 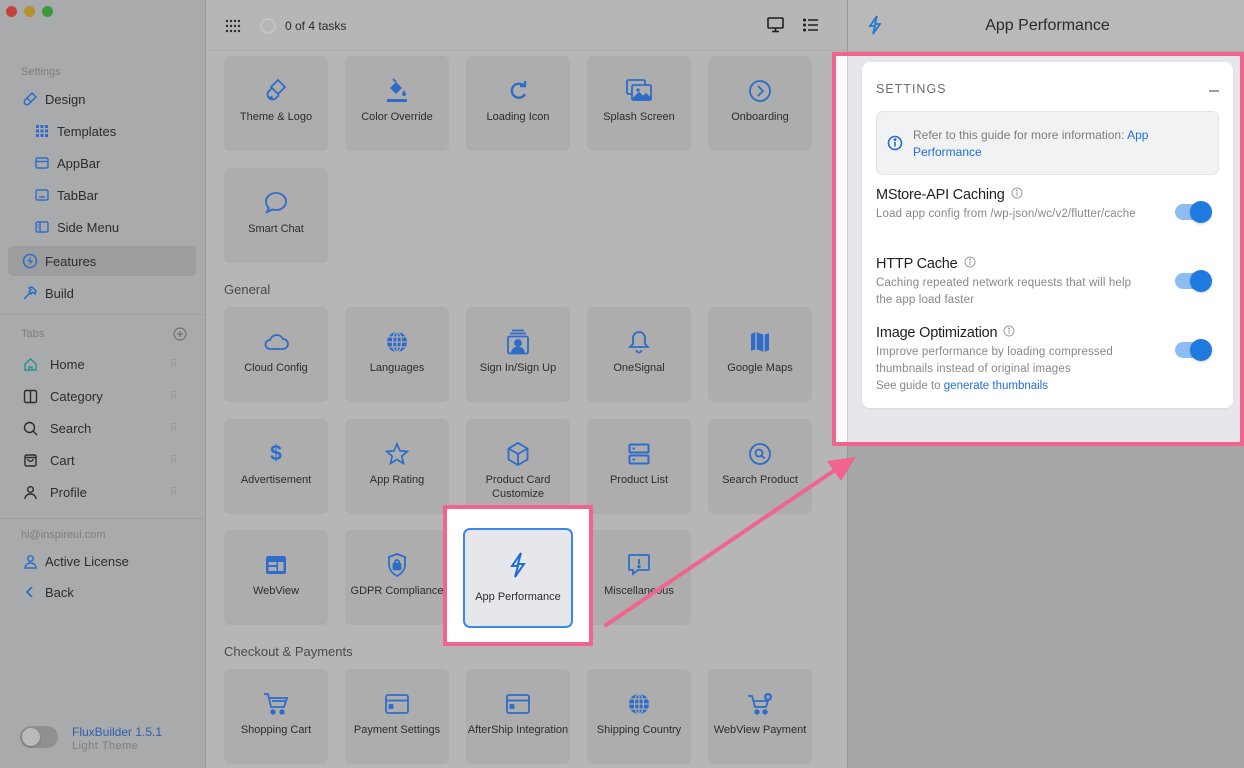 I want to click on feature-card-google-maps: Google Maps, so click(x=760, y=354).